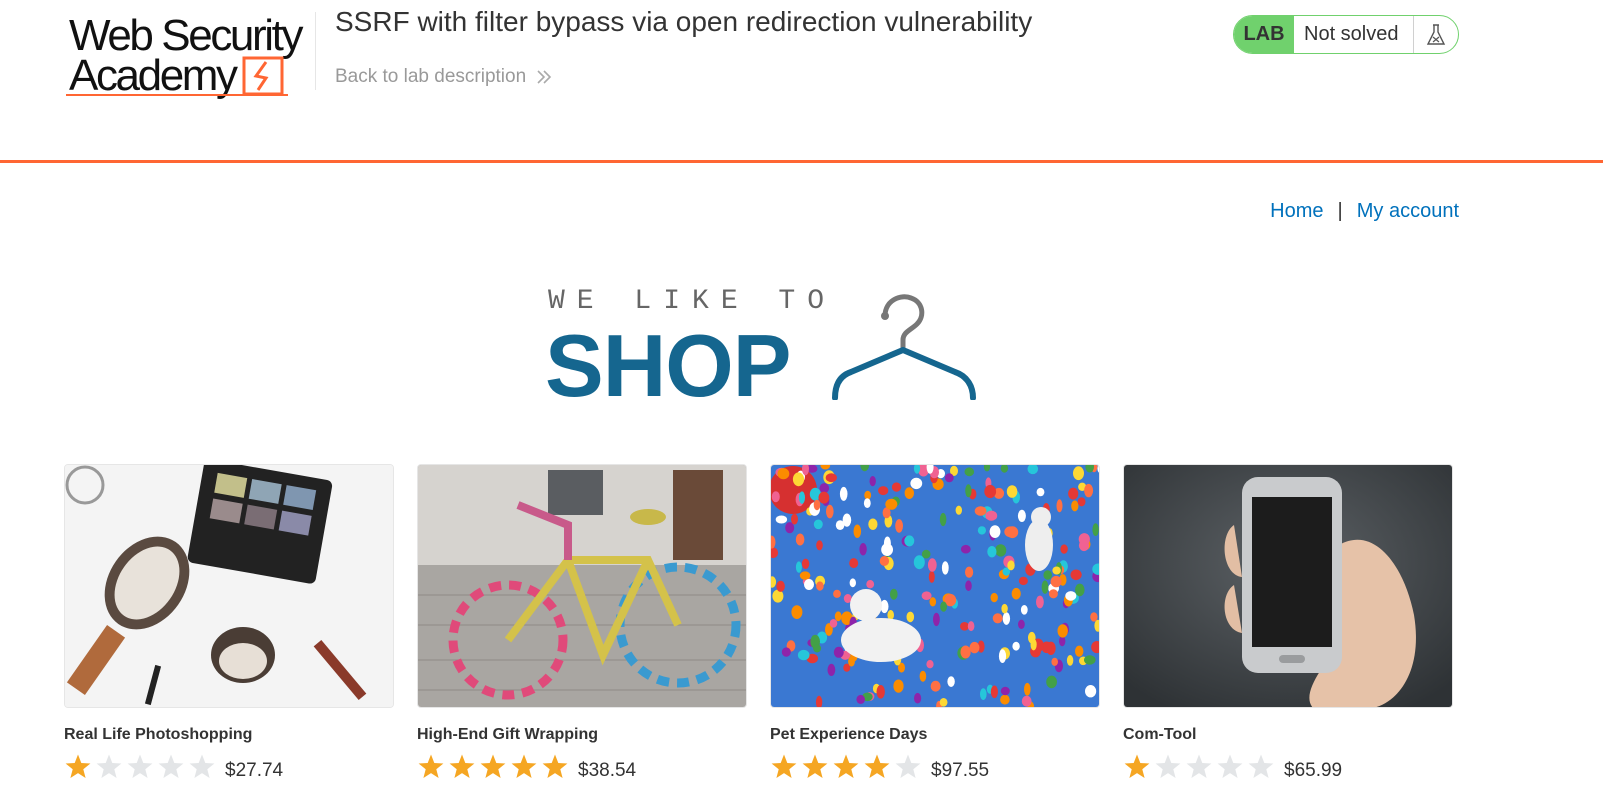 The height and width of the screenshot is (812, 1603). What do you see at coordinates (431, 76) in the screenshot?
I see `back-link-label: Back to lab description` at bounding box center [431, 76].